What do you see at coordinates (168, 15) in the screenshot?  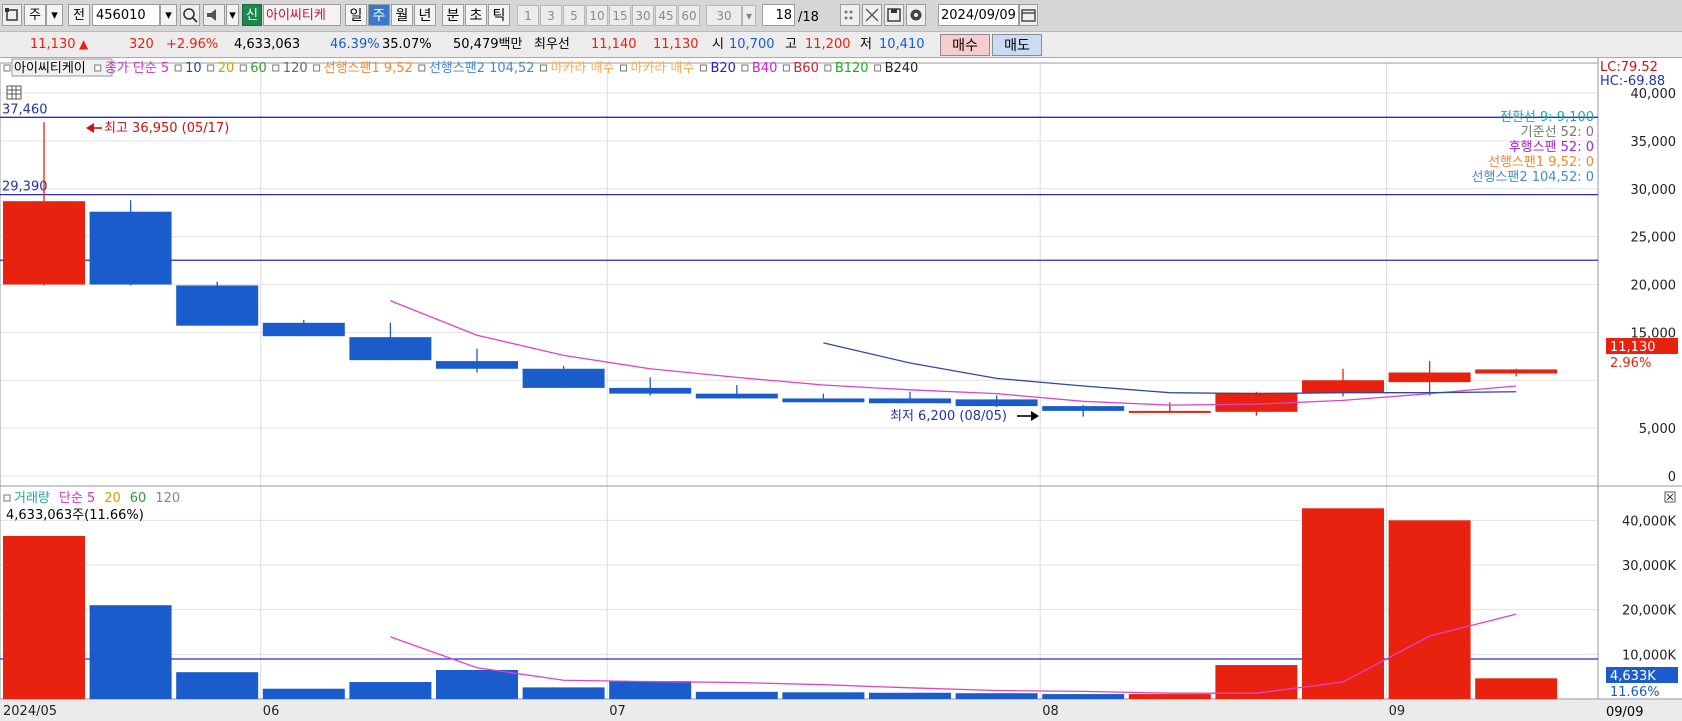 I see `code-dropdown-button: ▾` at bounding box center [168, 15].